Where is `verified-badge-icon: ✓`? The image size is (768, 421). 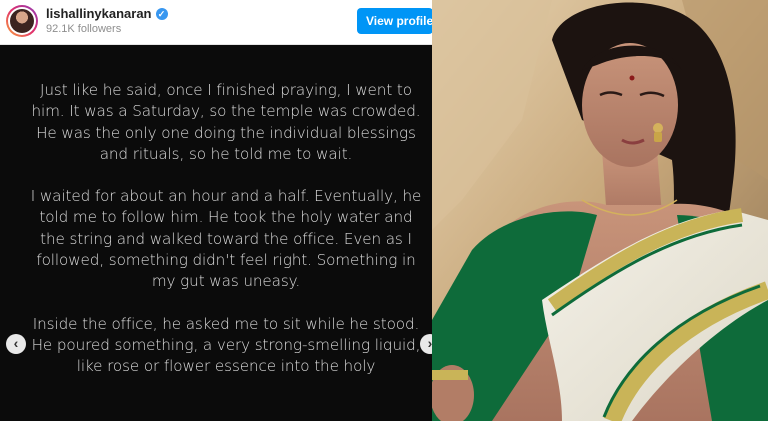 verified-badge-icon: ✓ is located at coordinates (161, 13).